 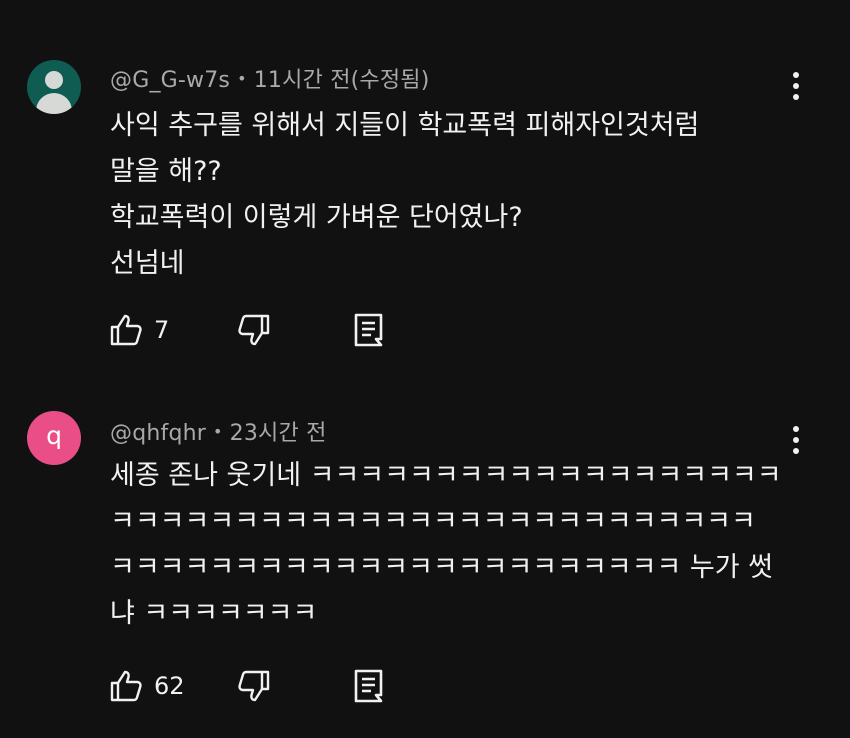 What do you see at coordinates (146, 686) in the screenshot?
I see `like-button: 62` at bounding box center [146, 686].